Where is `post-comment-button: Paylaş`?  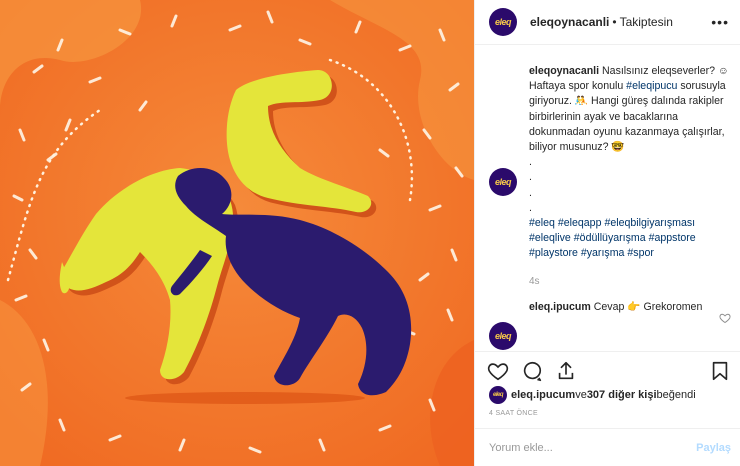 post-comment-button: Paylaş is located at coordinates (713, 448).